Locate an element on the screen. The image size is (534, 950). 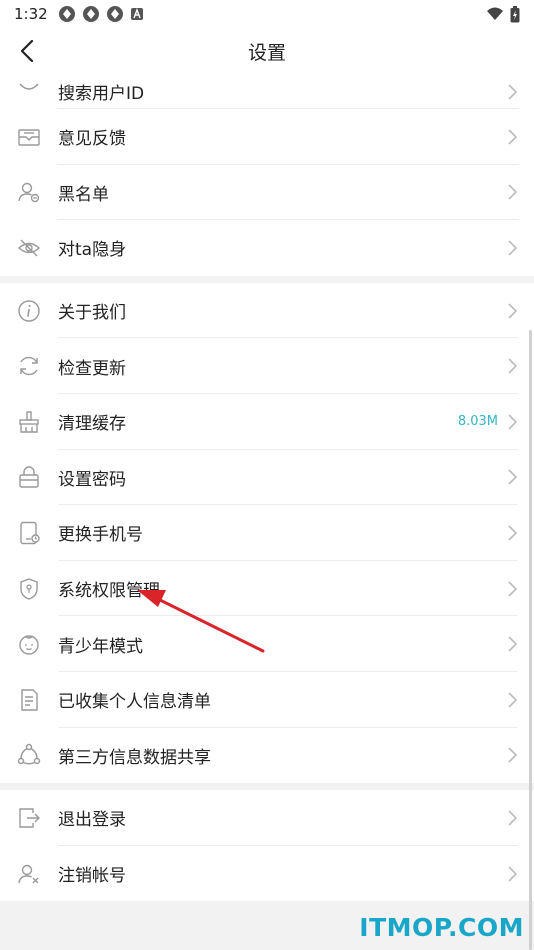
settings-row-search-user-id: 搜索用户ID is located at coordinates (267, 91).